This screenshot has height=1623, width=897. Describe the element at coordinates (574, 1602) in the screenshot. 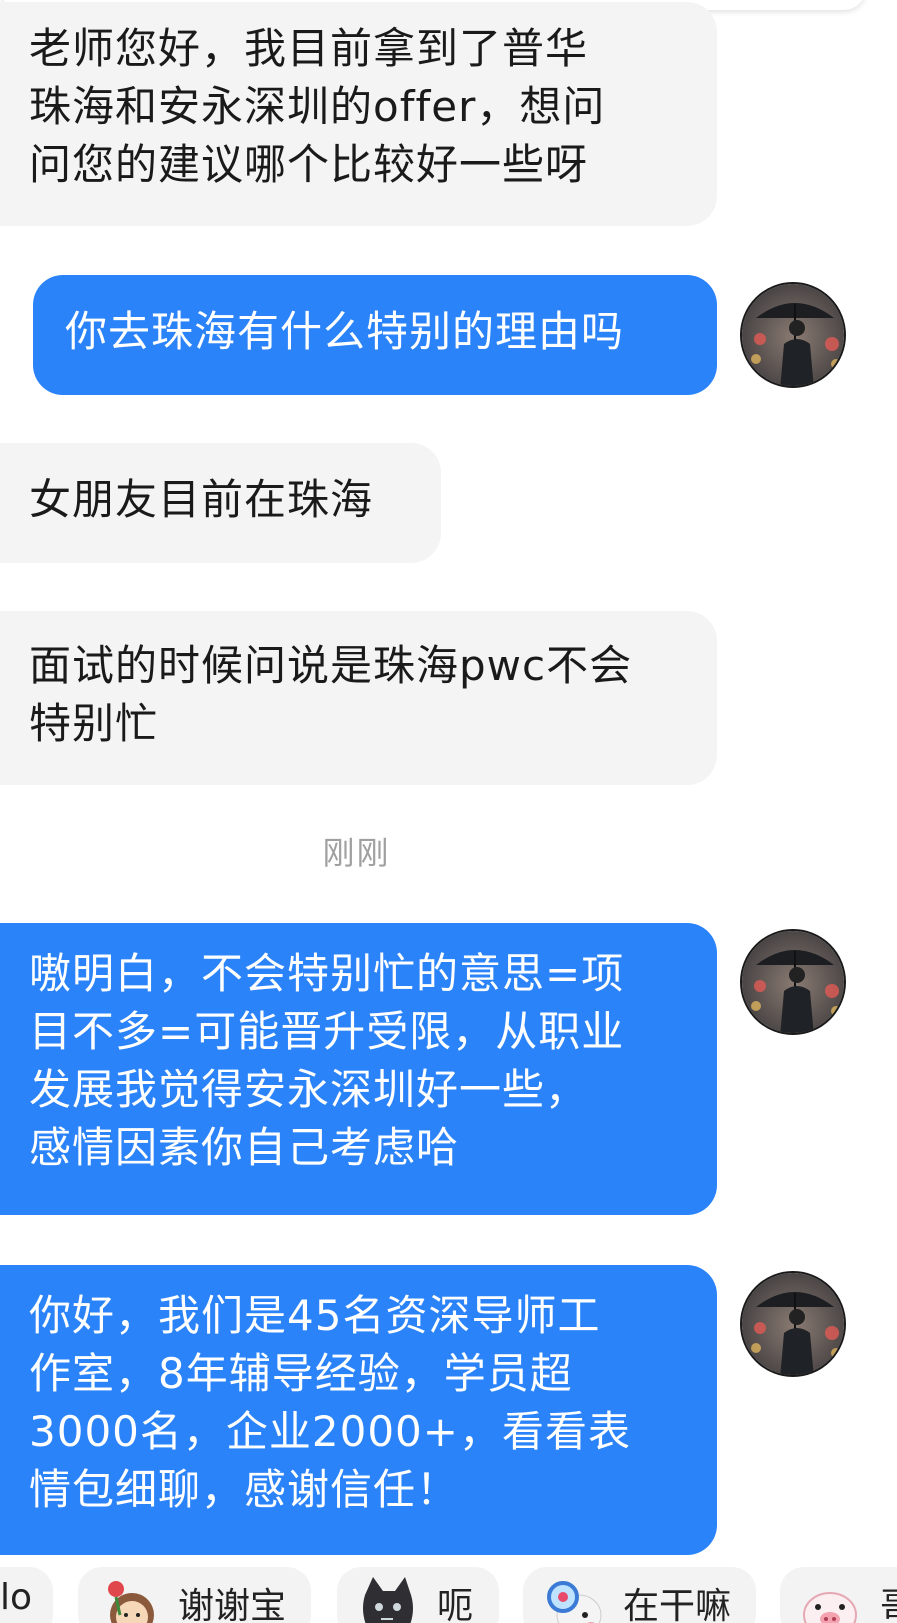

I see `sticker-magnifier-icon` at that location.